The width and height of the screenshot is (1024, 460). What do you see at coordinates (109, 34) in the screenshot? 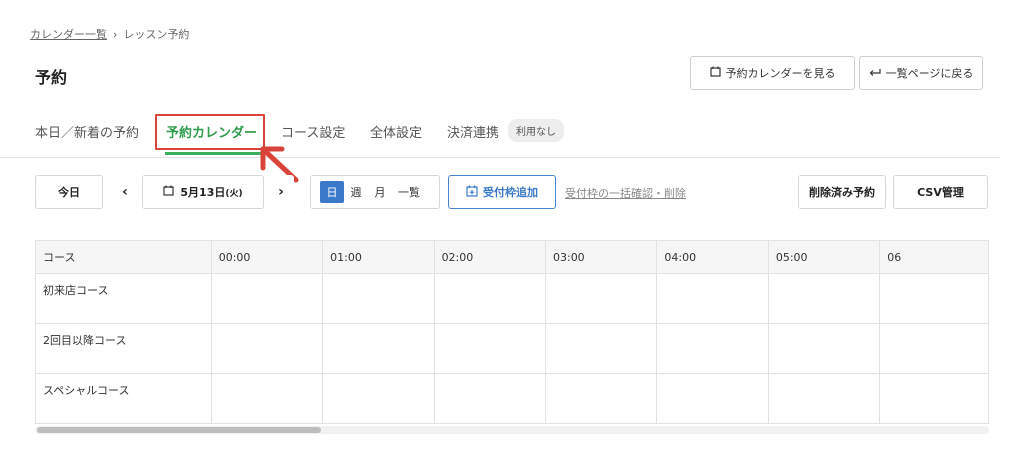
I see `breadcrumb: カレンダー一覧 › レッスン予約` at bounding box center [109, 34].